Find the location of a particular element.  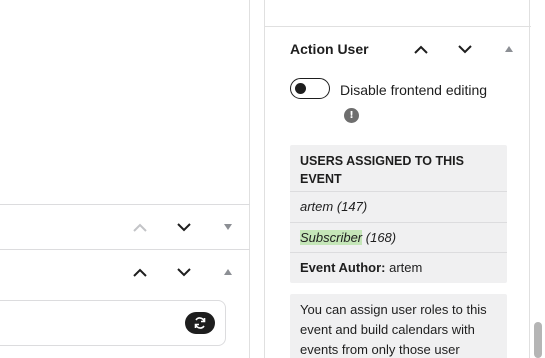

event-author: Event Author: artem is located at coordinates (361, 267).